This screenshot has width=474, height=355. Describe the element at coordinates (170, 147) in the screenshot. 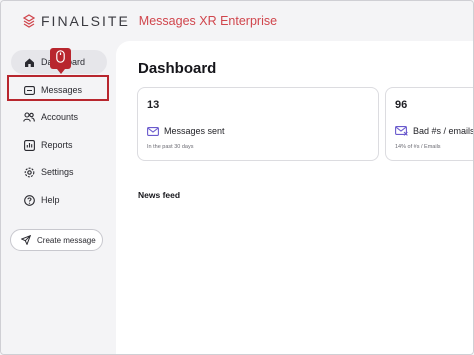

I see `card-subtext: In the past 30 days` at that location.